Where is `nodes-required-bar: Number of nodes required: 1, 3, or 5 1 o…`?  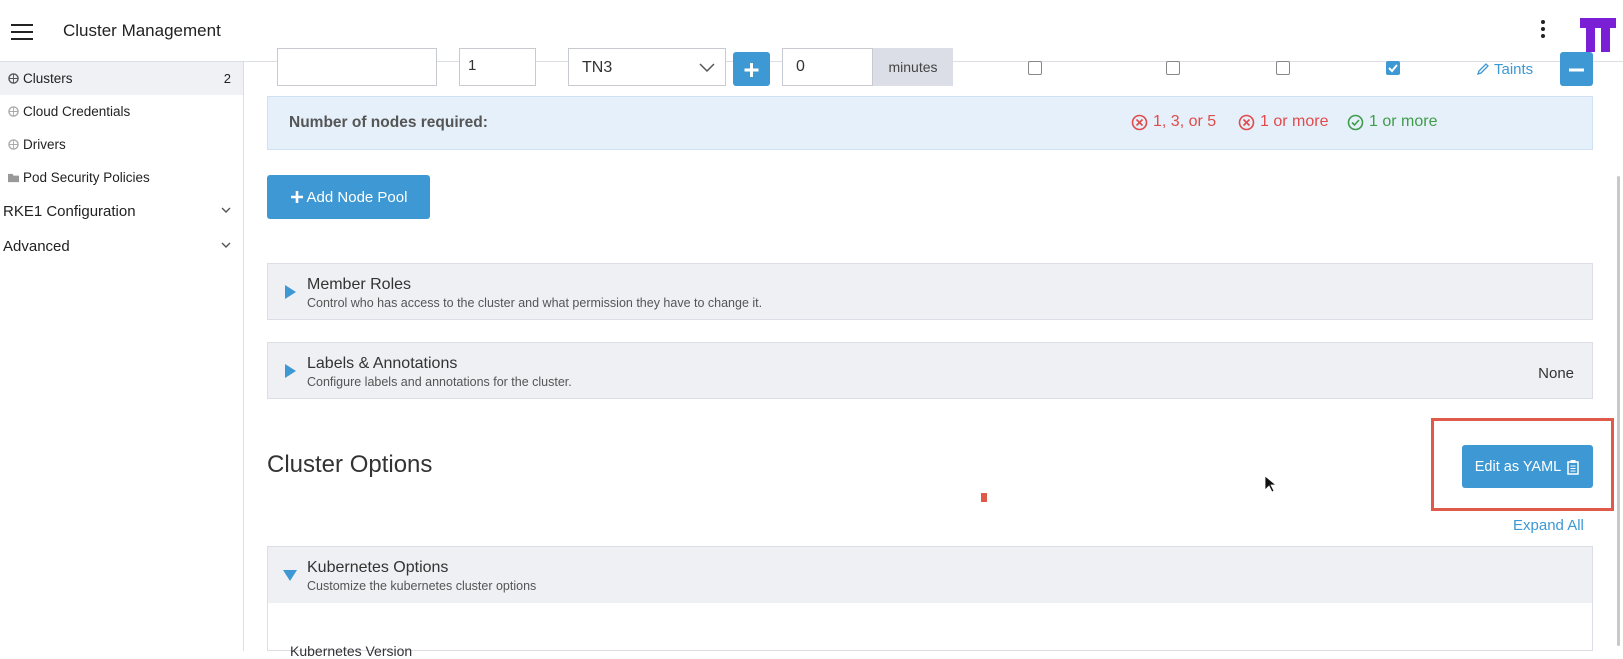 nodes-required-bar: Number of nodes required: 1, 3, or 5 1 o… is located at coordinates (930, 123).